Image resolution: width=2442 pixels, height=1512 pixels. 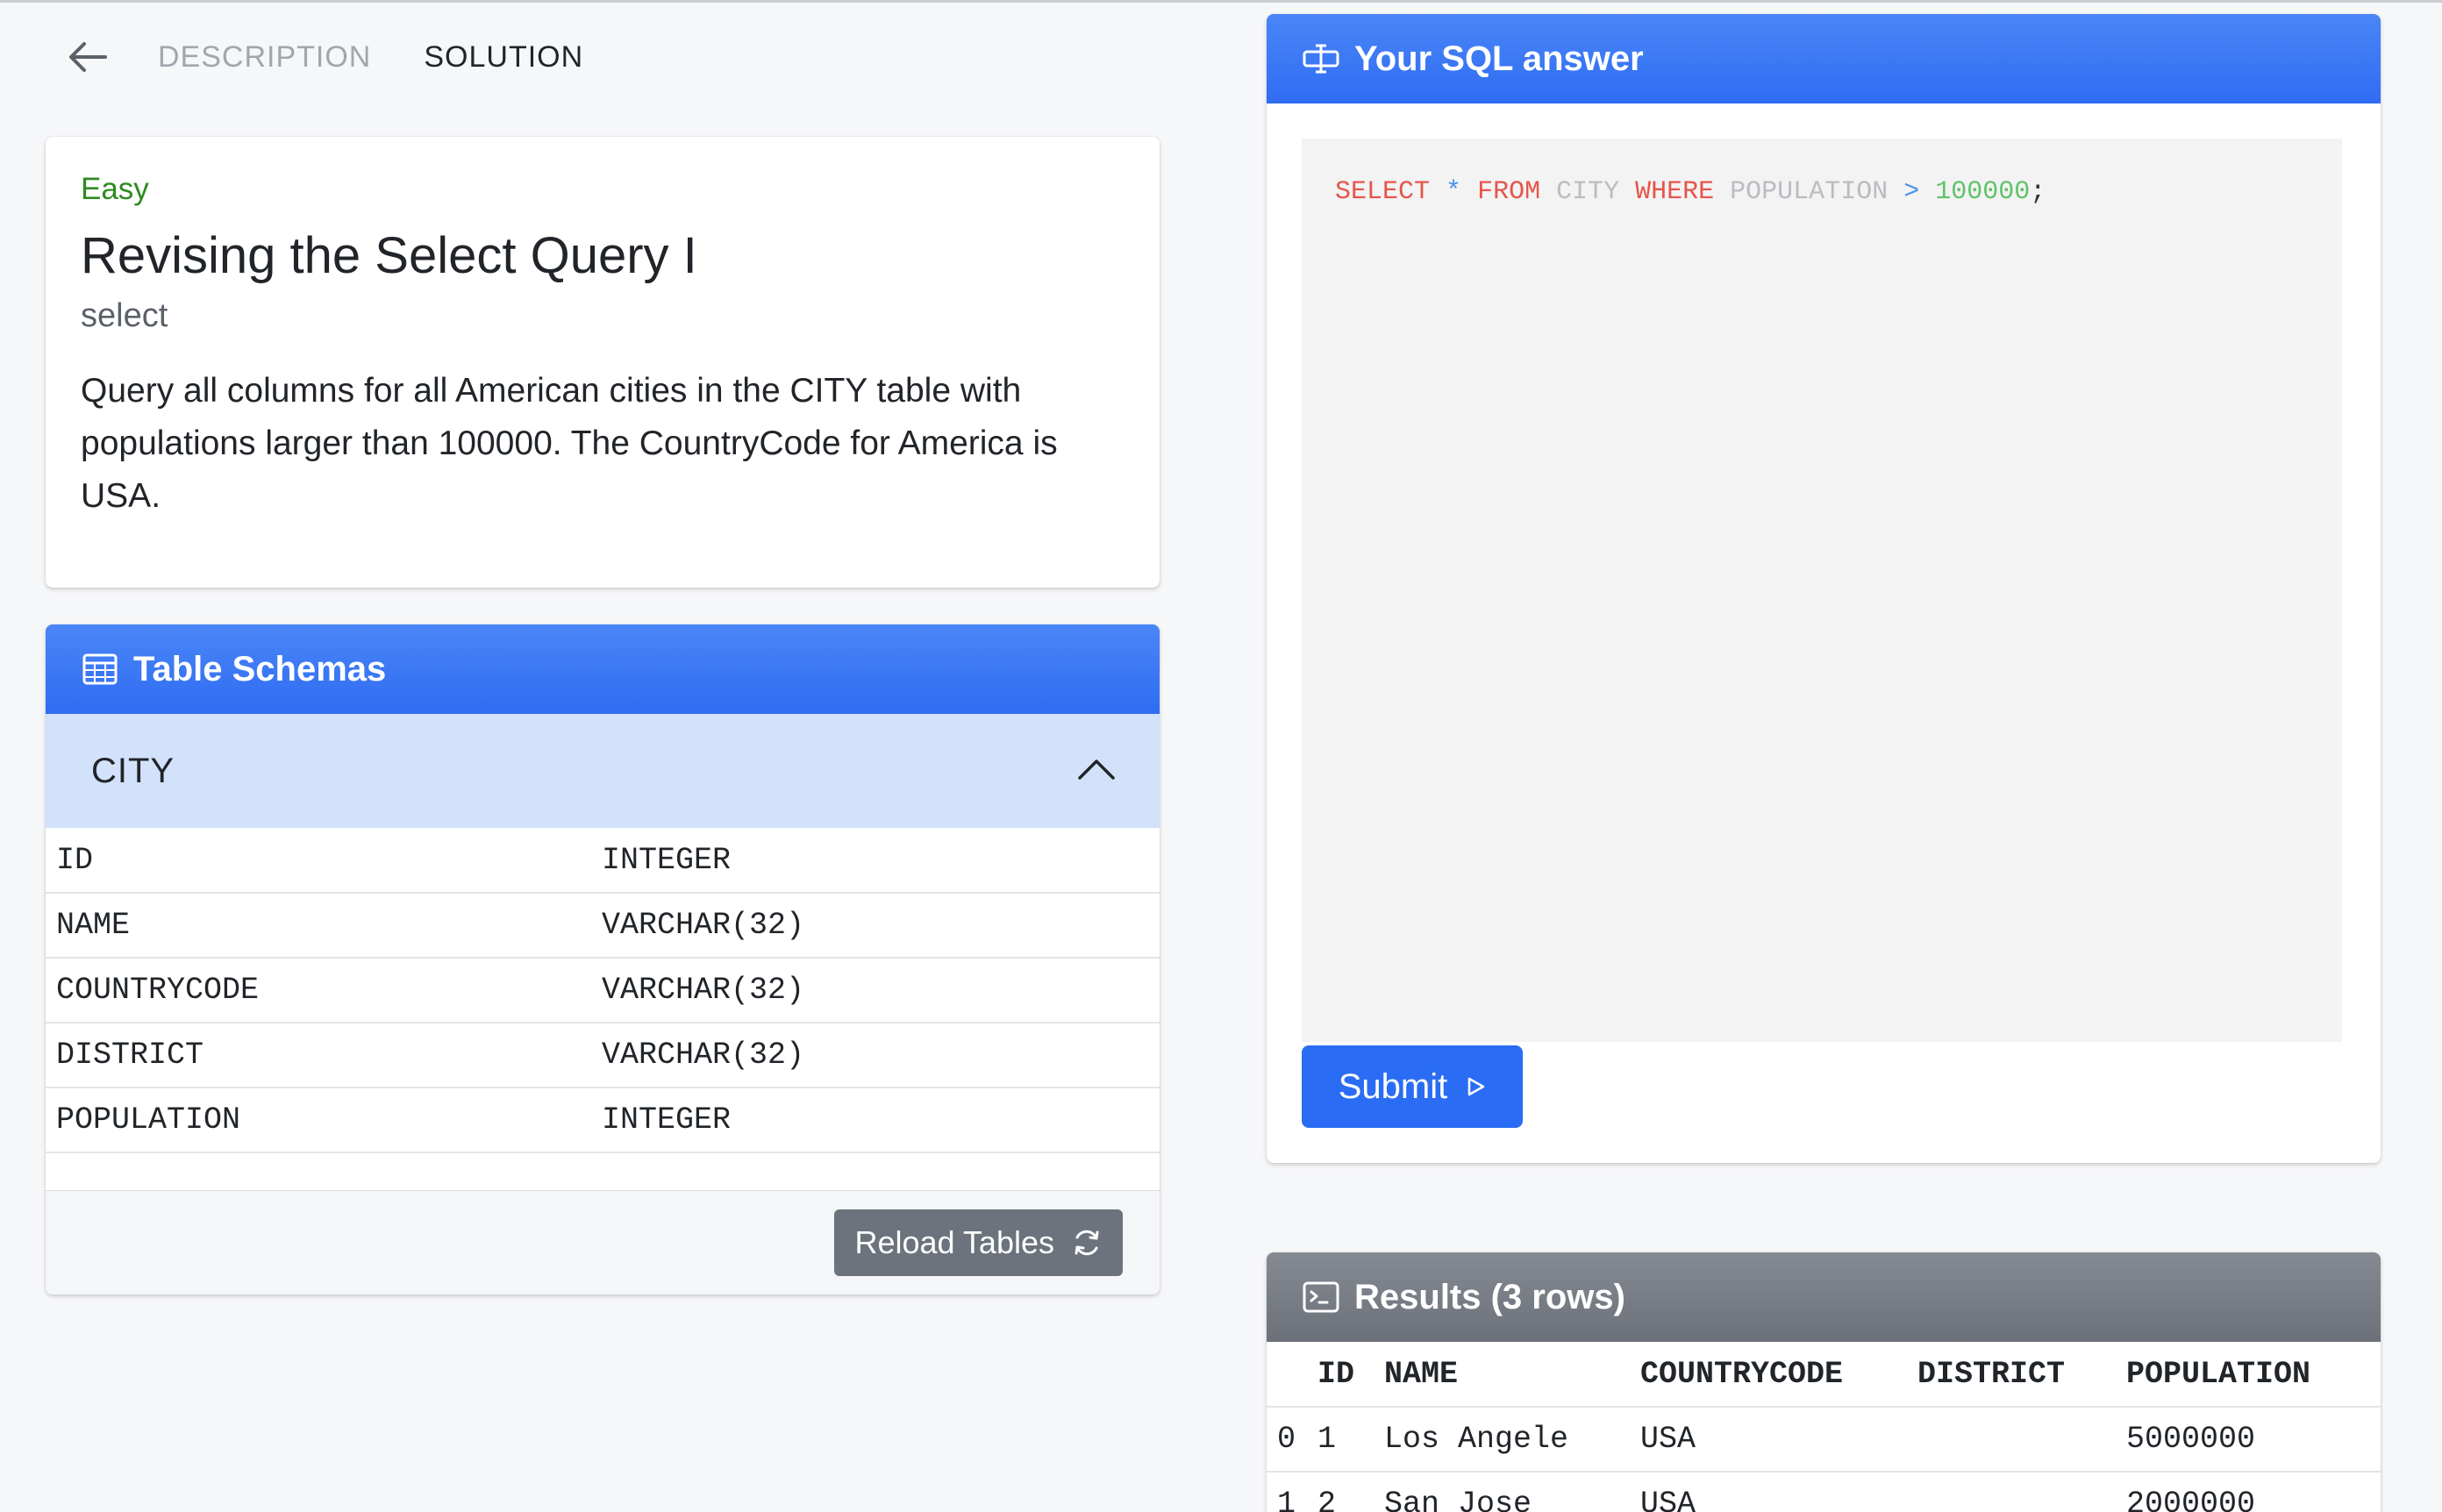 I want to click on table-header-row: ID NAME COUNTRYCODE DISTRICT POPULATION, so click(x=1824, y=1375).